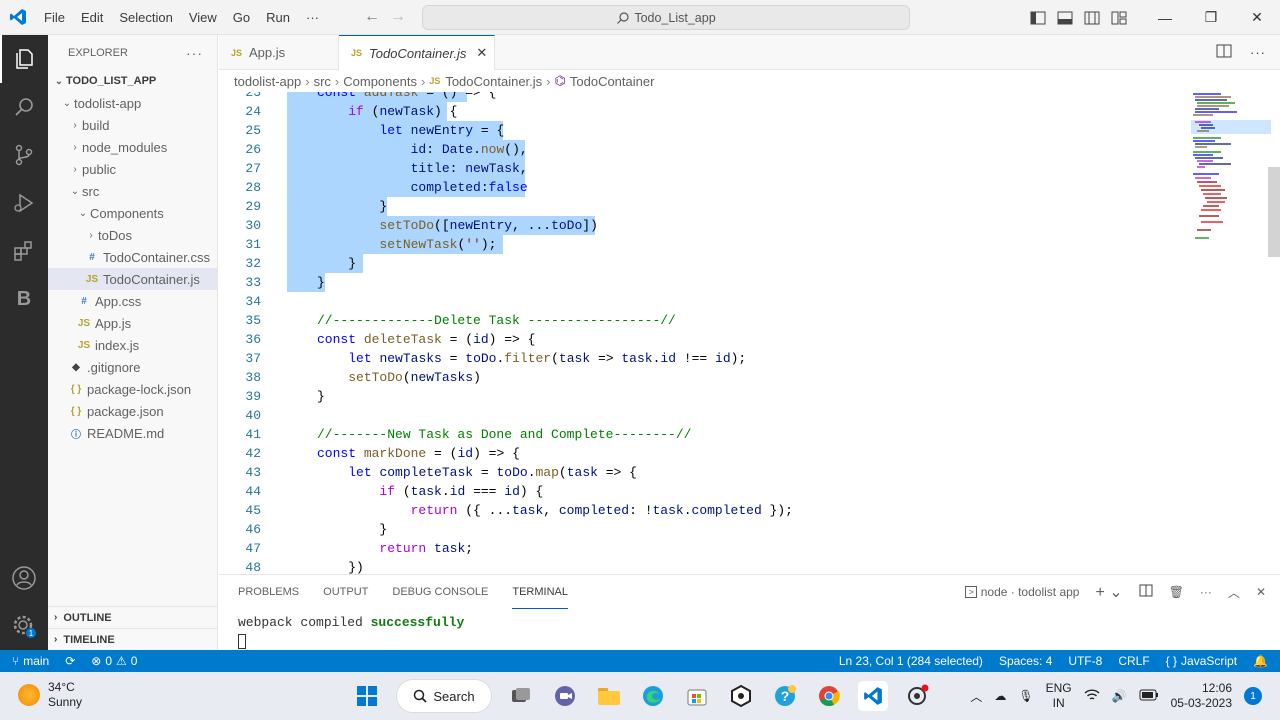 The width and height of the screenshot is (1280, 720). Describe the element at coordinates (345, 592) in the screenshot. I see `tab-output: OUTPUT` at that location.